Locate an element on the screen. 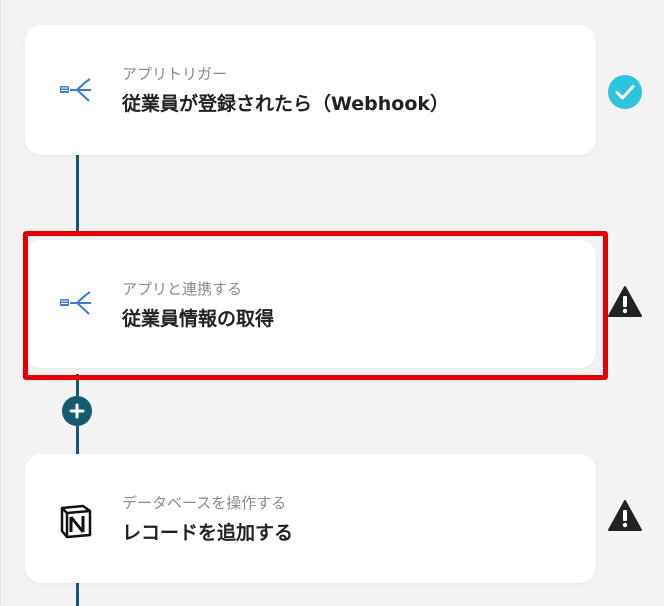 This screenshot has height=606, width=664. add-step-button is located at coordinates (77, 411).